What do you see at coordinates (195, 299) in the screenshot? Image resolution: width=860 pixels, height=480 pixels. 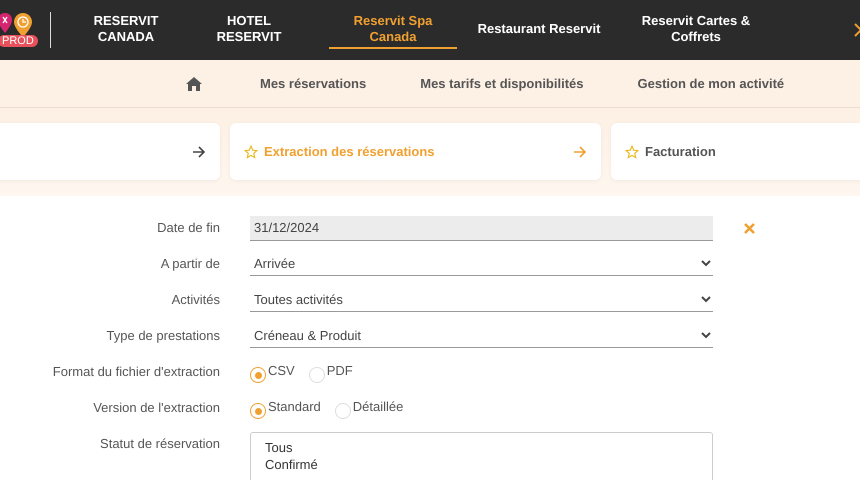 I see `field-label: Activités` at bounding box center [195, 299].